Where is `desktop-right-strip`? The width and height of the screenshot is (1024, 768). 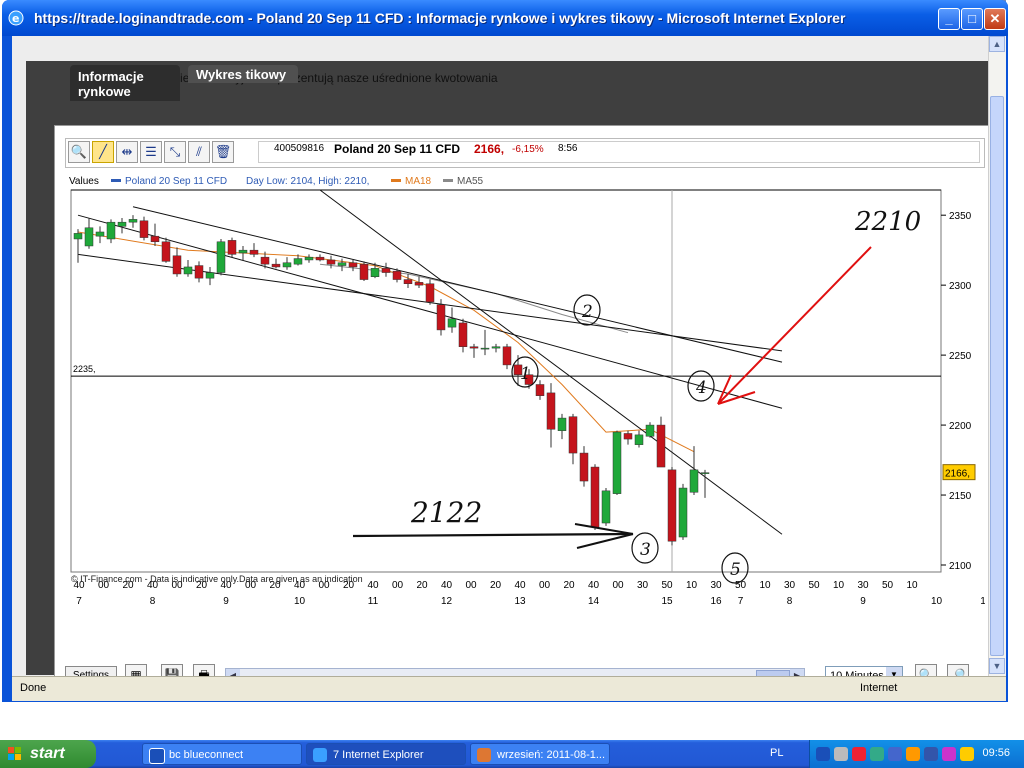
desktop-right-strip is located at coordinates (1015, 370).